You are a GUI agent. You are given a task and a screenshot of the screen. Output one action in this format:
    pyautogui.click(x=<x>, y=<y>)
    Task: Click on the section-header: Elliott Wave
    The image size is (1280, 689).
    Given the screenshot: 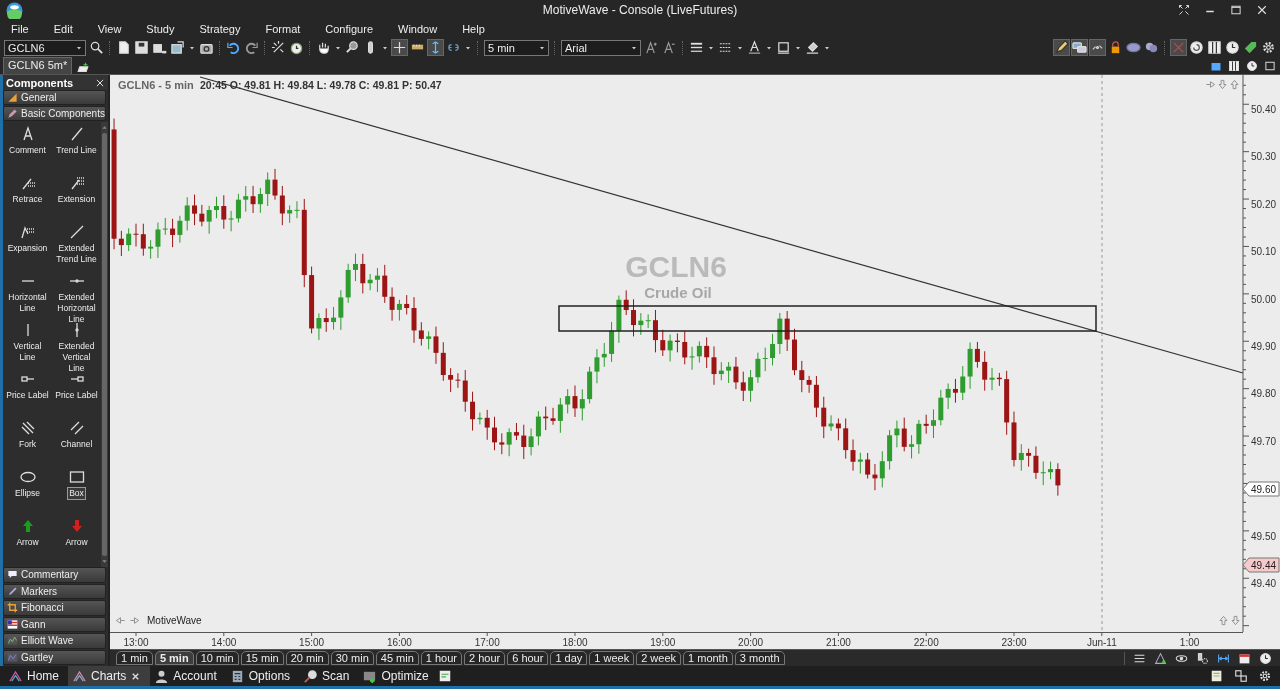 What is the action you would take?
    pyautogui.click(x=54, y=641)
    